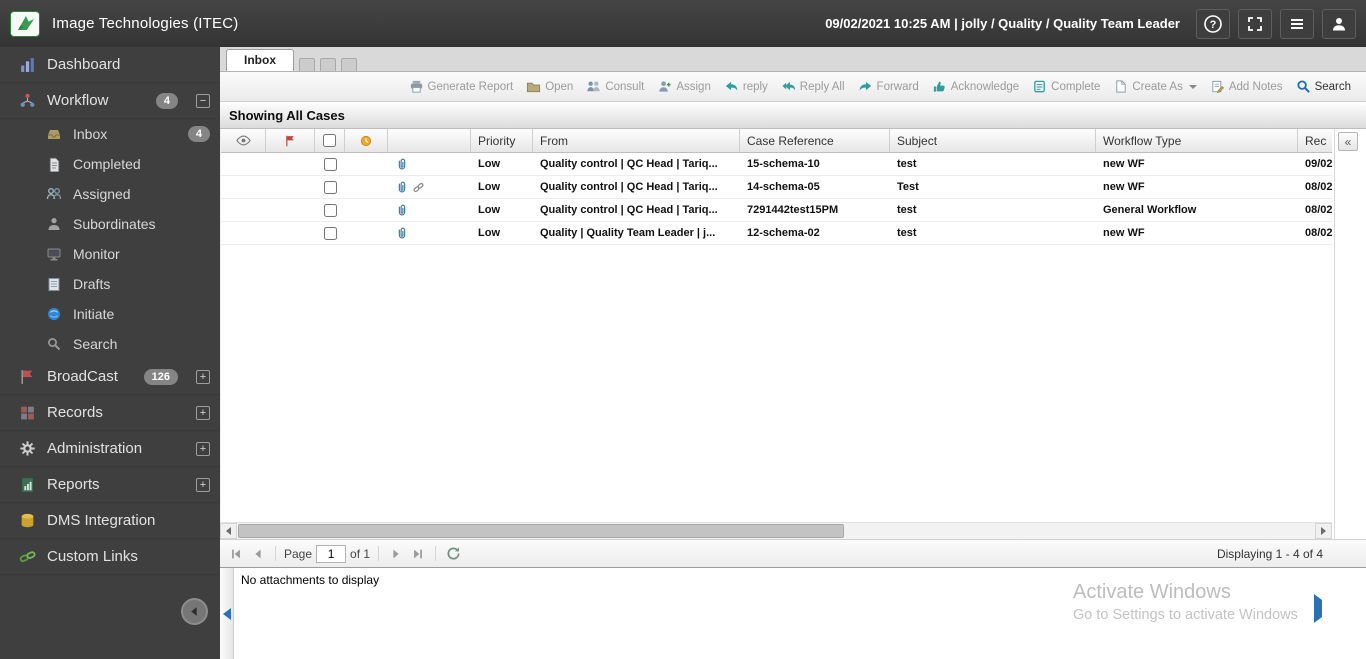 This screenshot has width=1366, height=659. What do you see at coordinates (1124, 233) in the screenshot?
I see `cell-workflow-type: new WF` at bounding box center [1124, 233].